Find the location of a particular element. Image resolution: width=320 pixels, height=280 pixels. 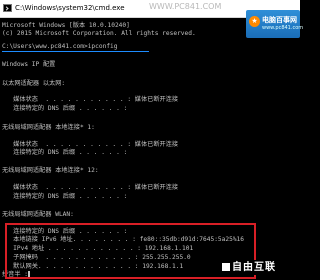

prompt-text: C:\Users\www.pc841.com> is located at coordinates (45, 46).